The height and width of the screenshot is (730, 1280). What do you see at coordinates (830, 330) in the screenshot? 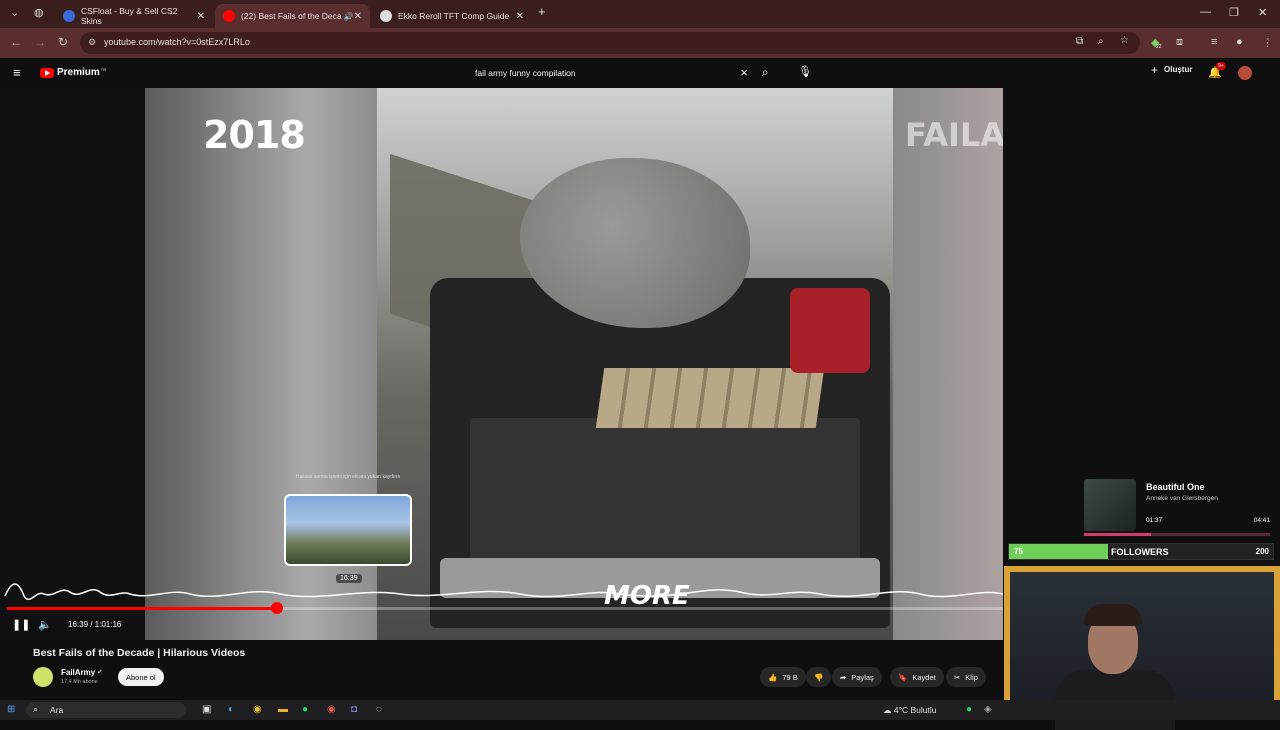
I see `red-jerrycan` at bounding box center [830, 330].